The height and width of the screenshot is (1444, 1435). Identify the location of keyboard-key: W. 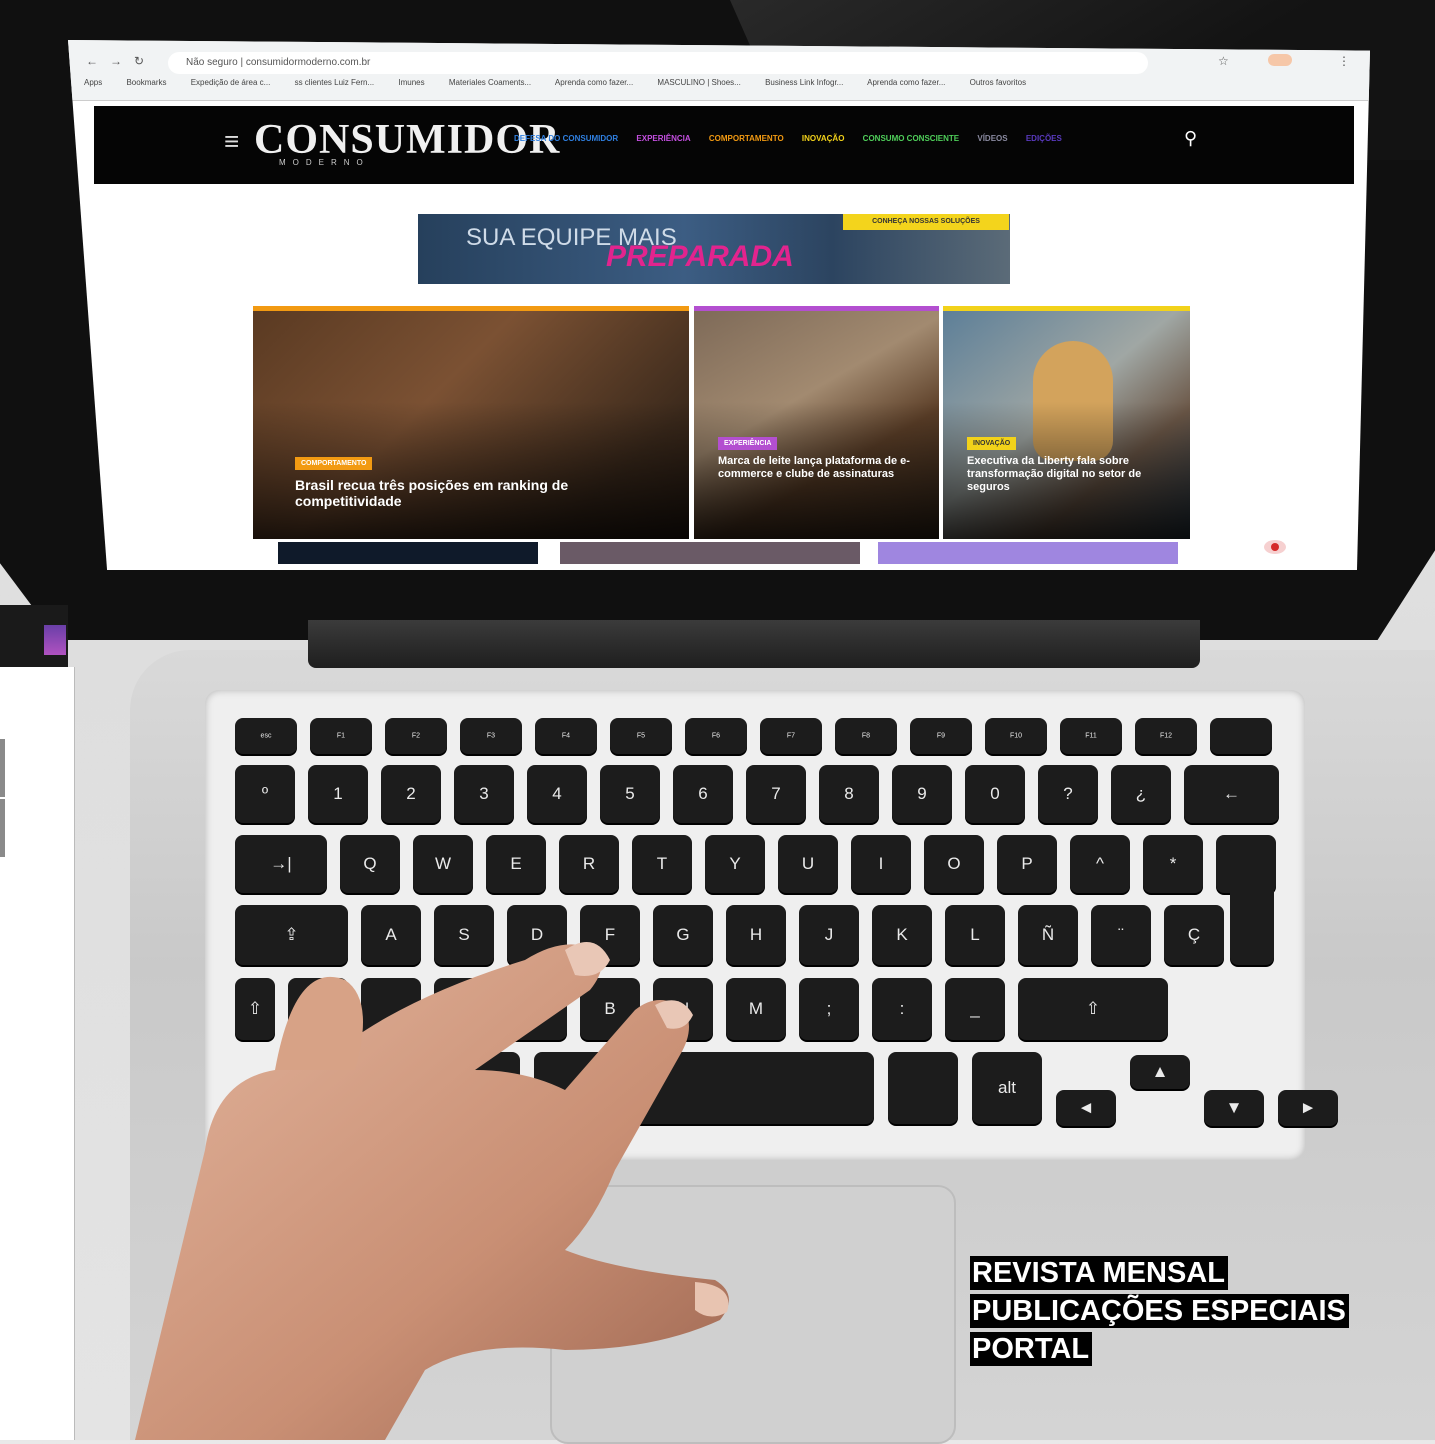
(443, 864).